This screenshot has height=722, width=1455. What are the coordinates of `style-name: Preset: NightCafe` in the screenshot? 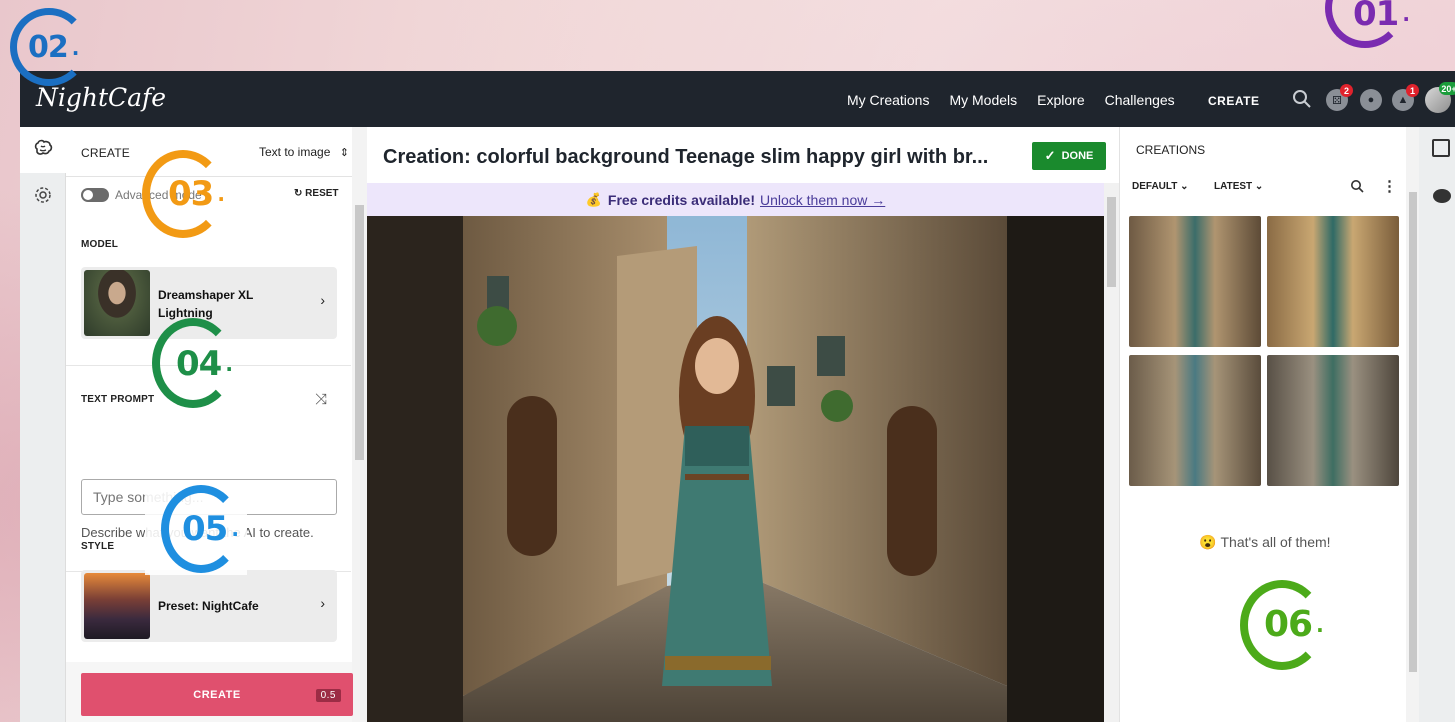 It's located at (208, 606).